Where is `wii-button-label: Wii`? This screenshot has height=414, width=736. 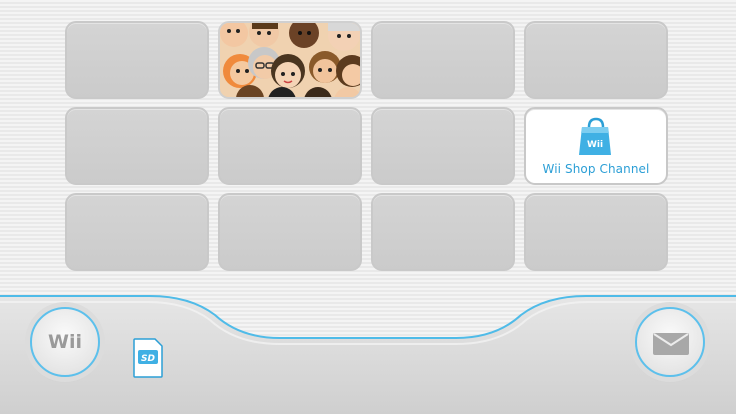 wii-button-label: Wii is located at coordinates (65, 342).